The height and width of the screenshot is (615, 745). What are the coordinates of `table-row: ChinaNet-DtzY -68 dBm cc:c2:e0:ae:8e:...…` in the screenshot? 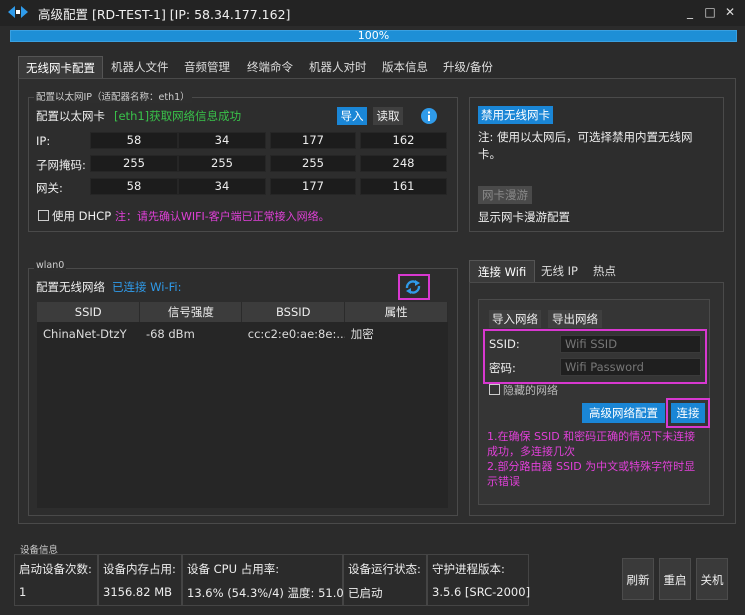 It's located at (242, 334).